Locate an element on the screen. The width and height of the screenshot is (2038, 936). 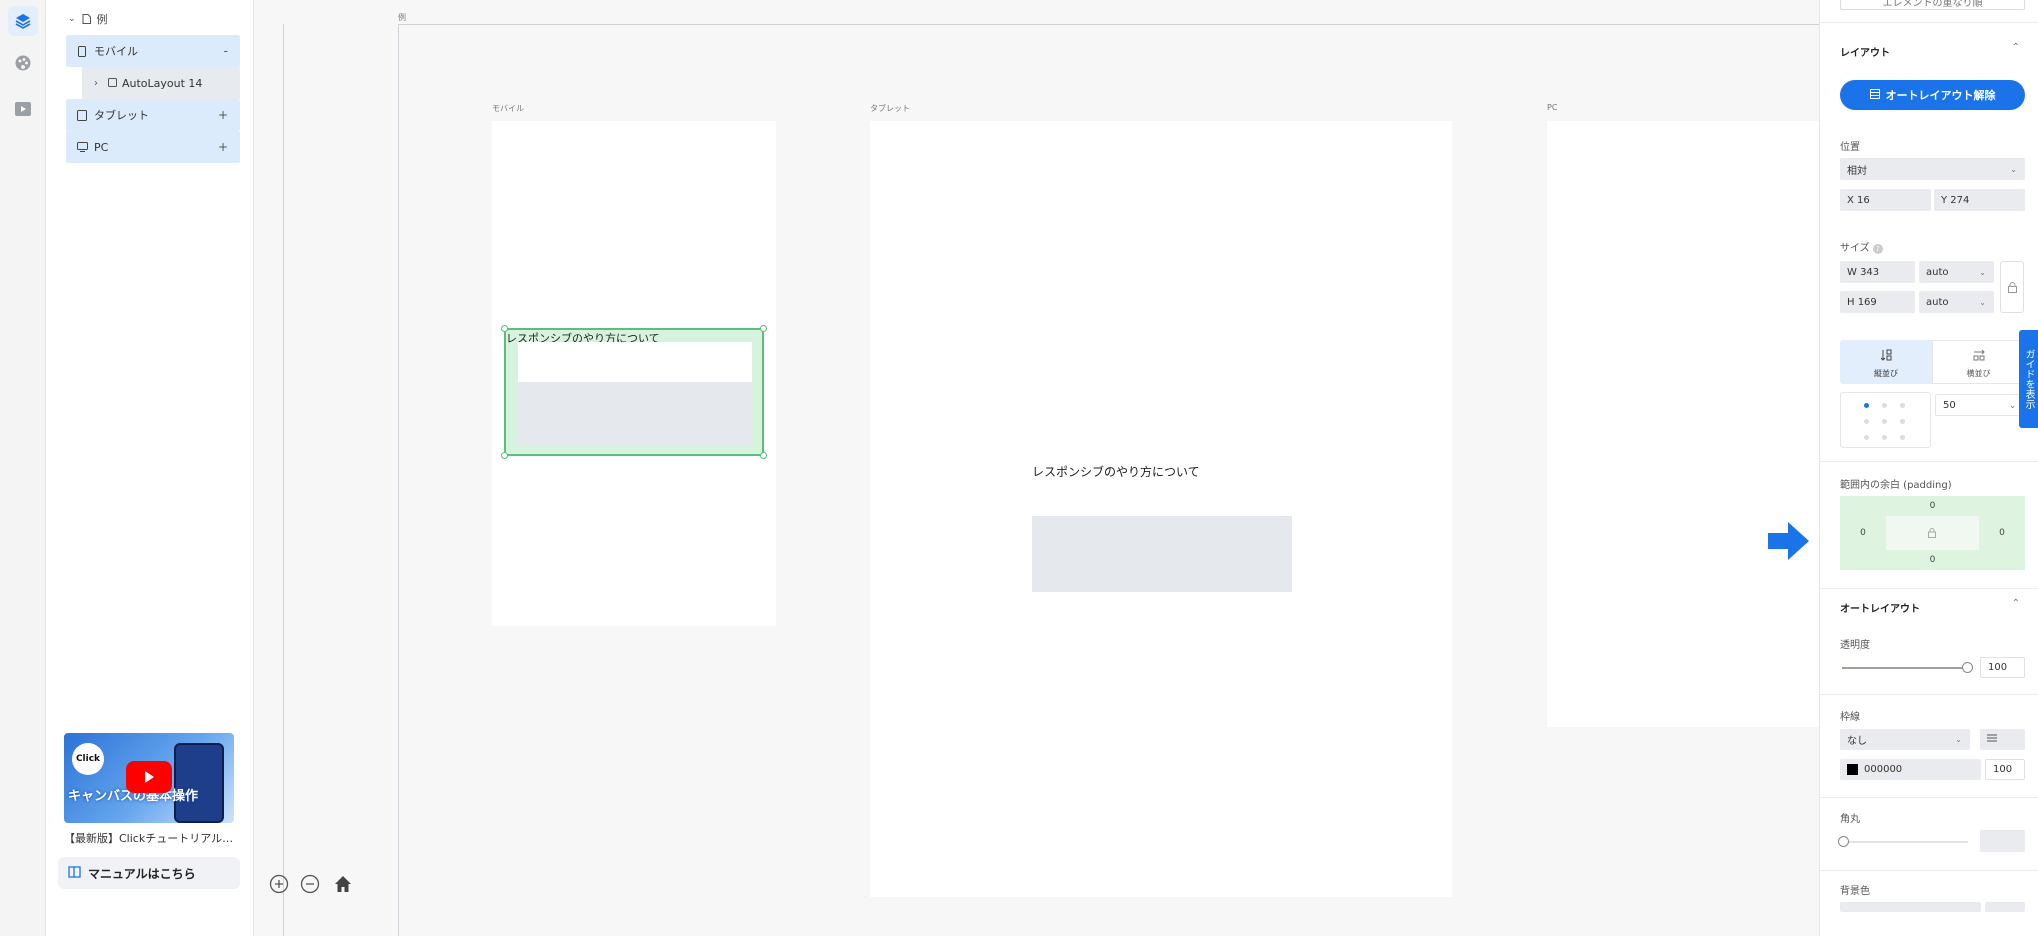
autolayout-selection: レスポンシブのやり方について is located at coordinates (634, 392).